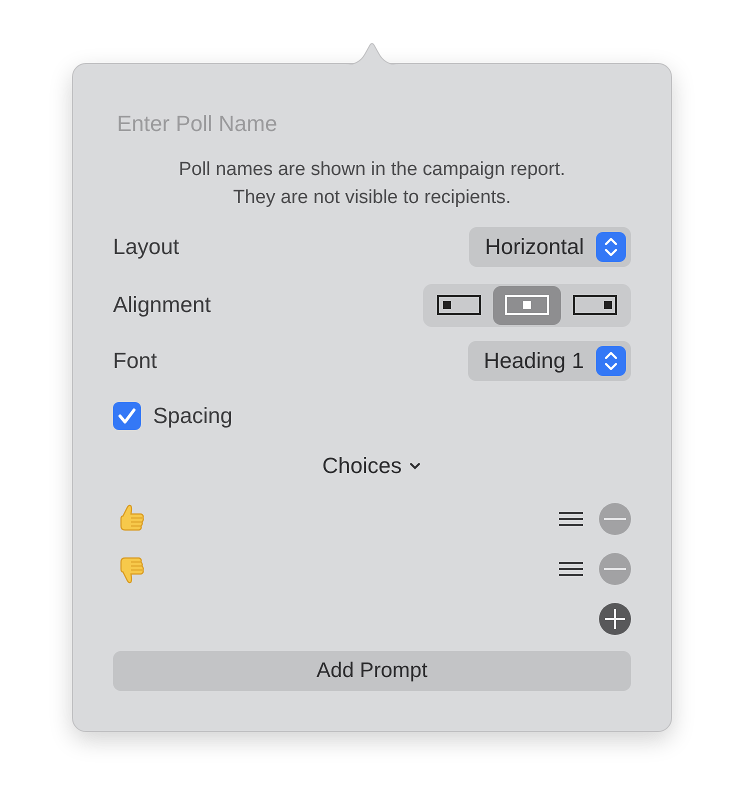 This screenshot has height=812, width=744. I want to click on add-prompt-button: Add Prompt, so click(372, 671).